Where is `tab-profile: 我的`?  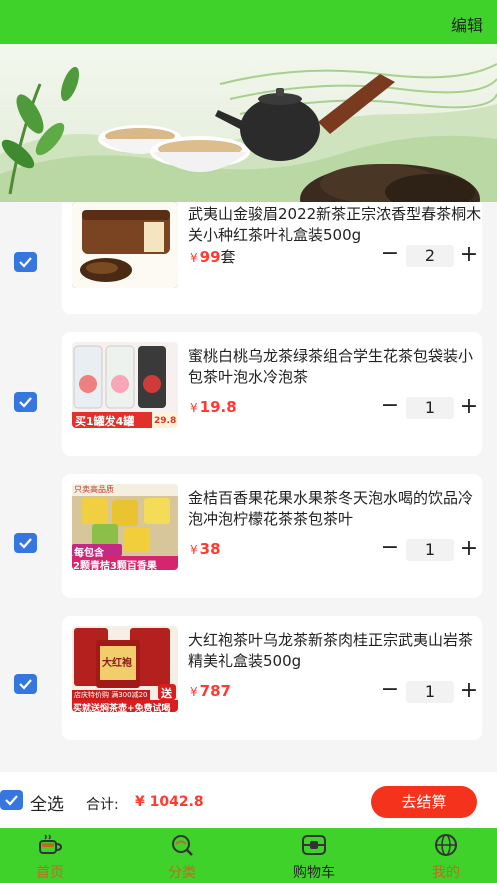 tab-profile: 我的 is located at coordinates (446, 855).